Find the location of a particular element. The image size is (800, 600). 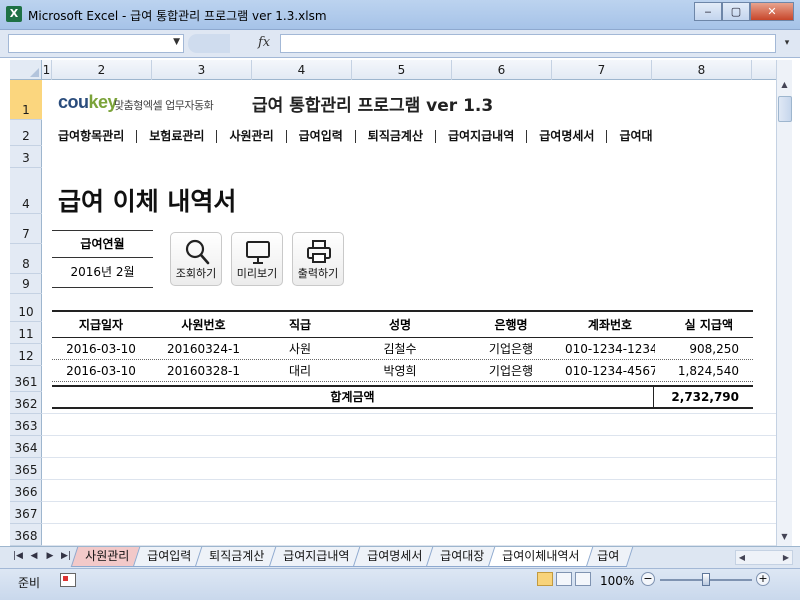

scroll-down-icon: ▼ is located at coordinates (784, 537).